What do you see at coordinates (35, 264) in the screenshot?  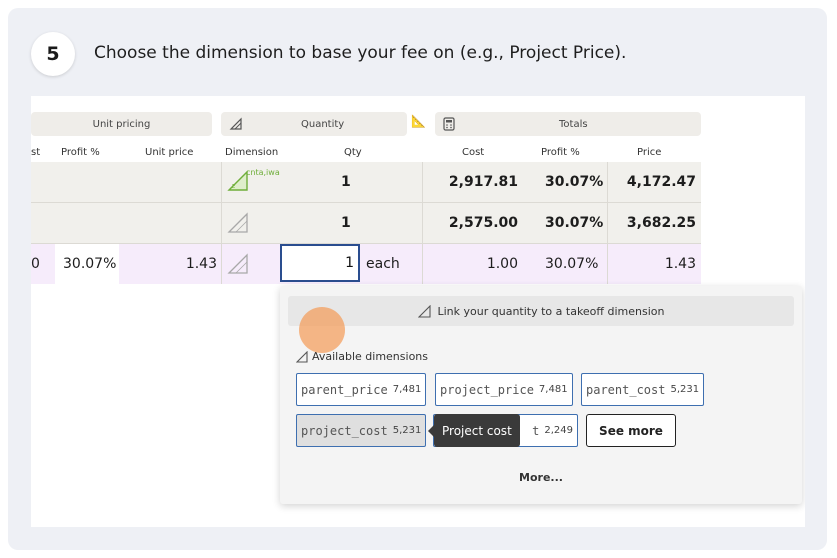 I see `cell-truncated: 0` at bounding box center [35, 264].